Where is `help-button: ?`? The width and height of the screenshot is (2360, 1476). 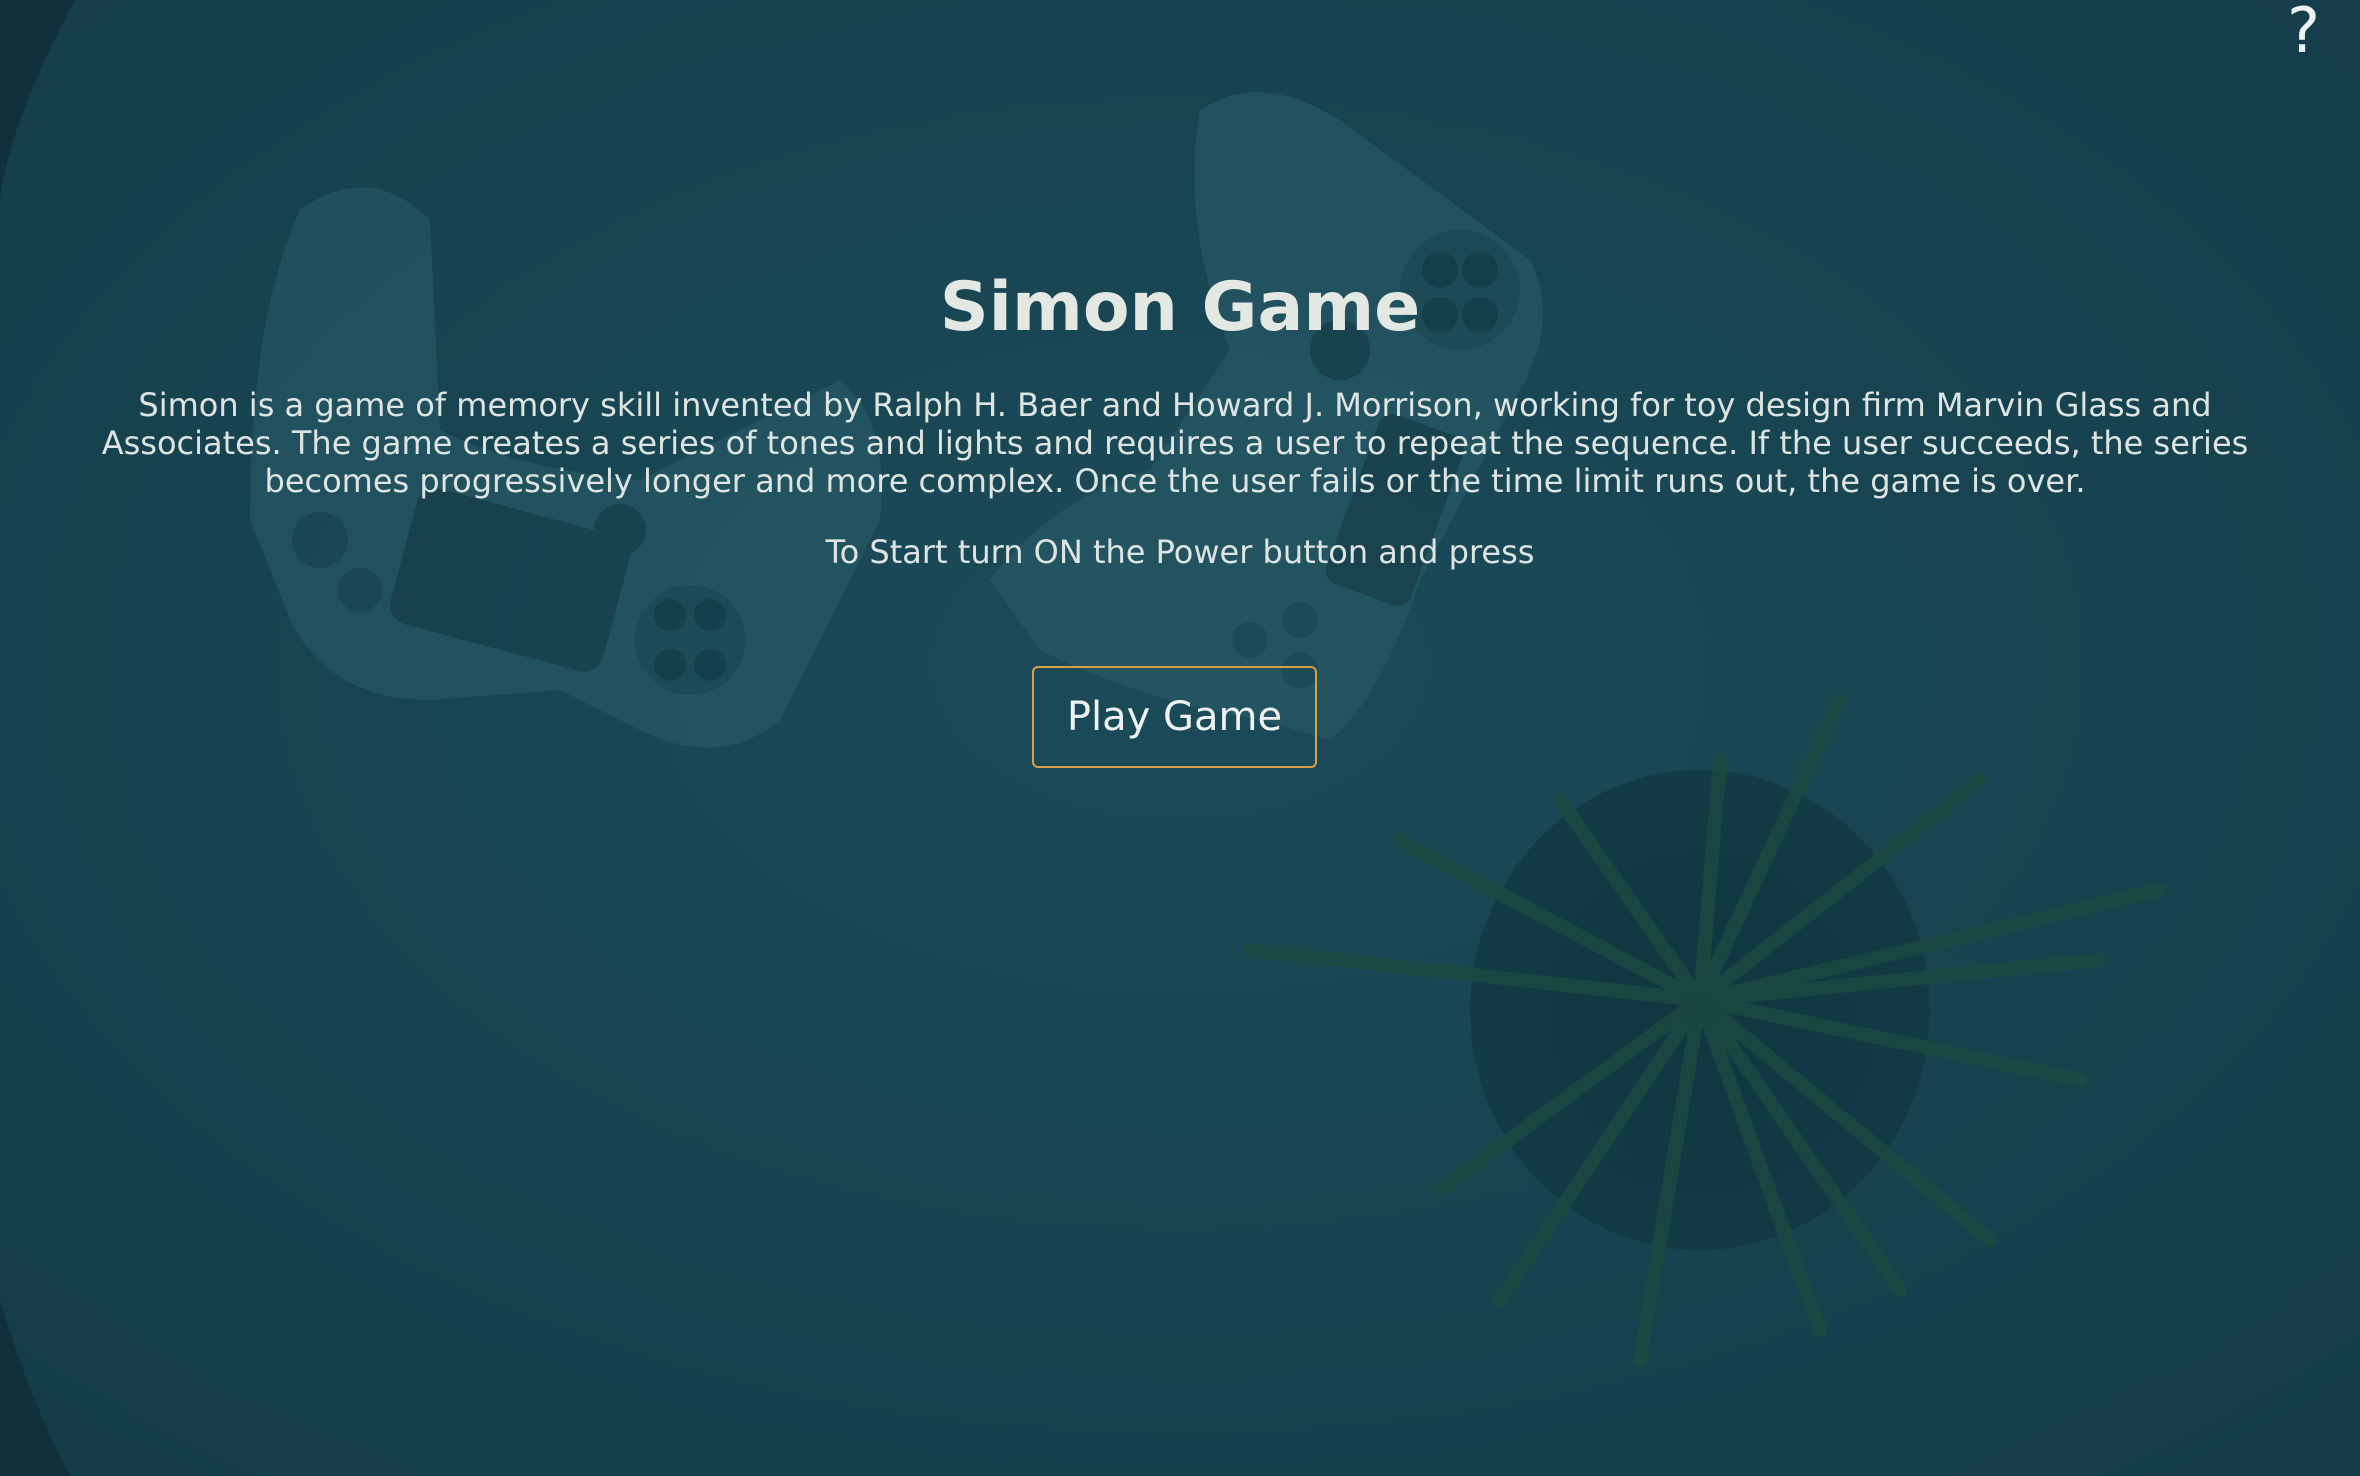
help-button: ? is located at coordinates (2303, 31).